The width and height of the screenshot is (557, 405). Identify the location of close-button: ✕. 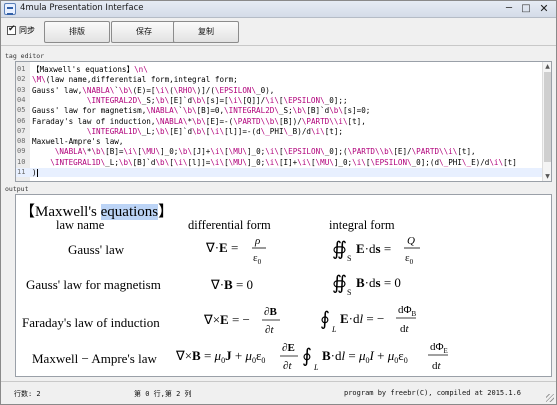
(544, 9).